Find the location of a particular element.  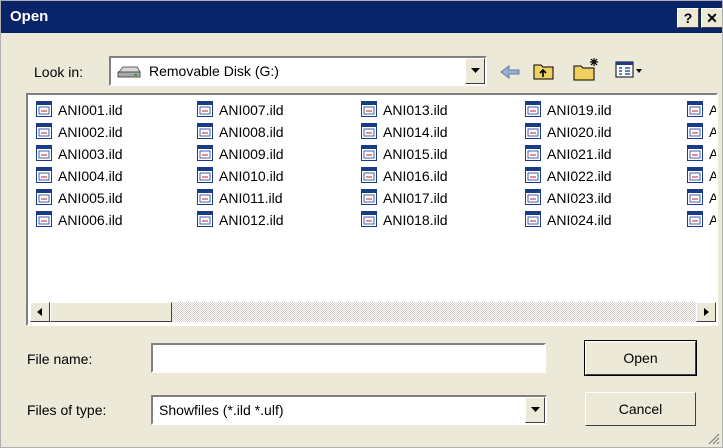

file-name: ANI015.ild is located at coordinates (415, 154).